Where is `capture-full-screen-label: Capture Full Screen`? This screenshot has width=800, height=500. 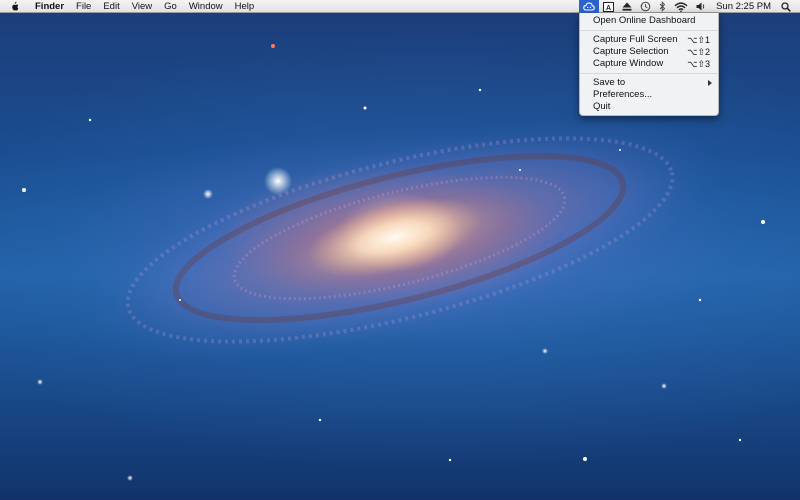
capture-full-screen-label: Capture Full Screen is located at coordinates (635, 39).